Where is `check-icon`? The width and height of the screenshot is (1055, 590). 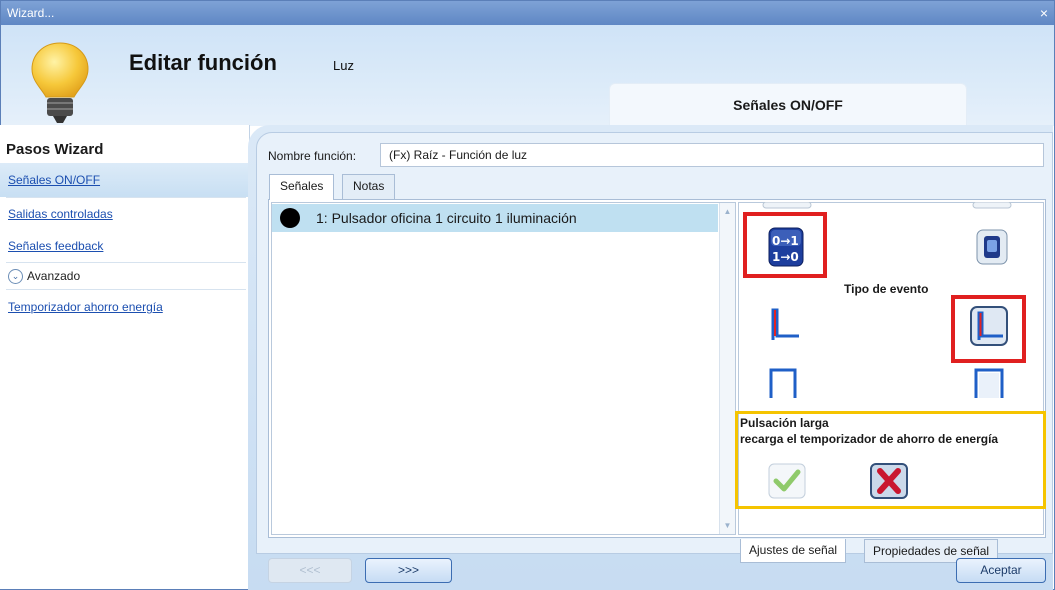
check-icon is located at coordinates (787, 481).